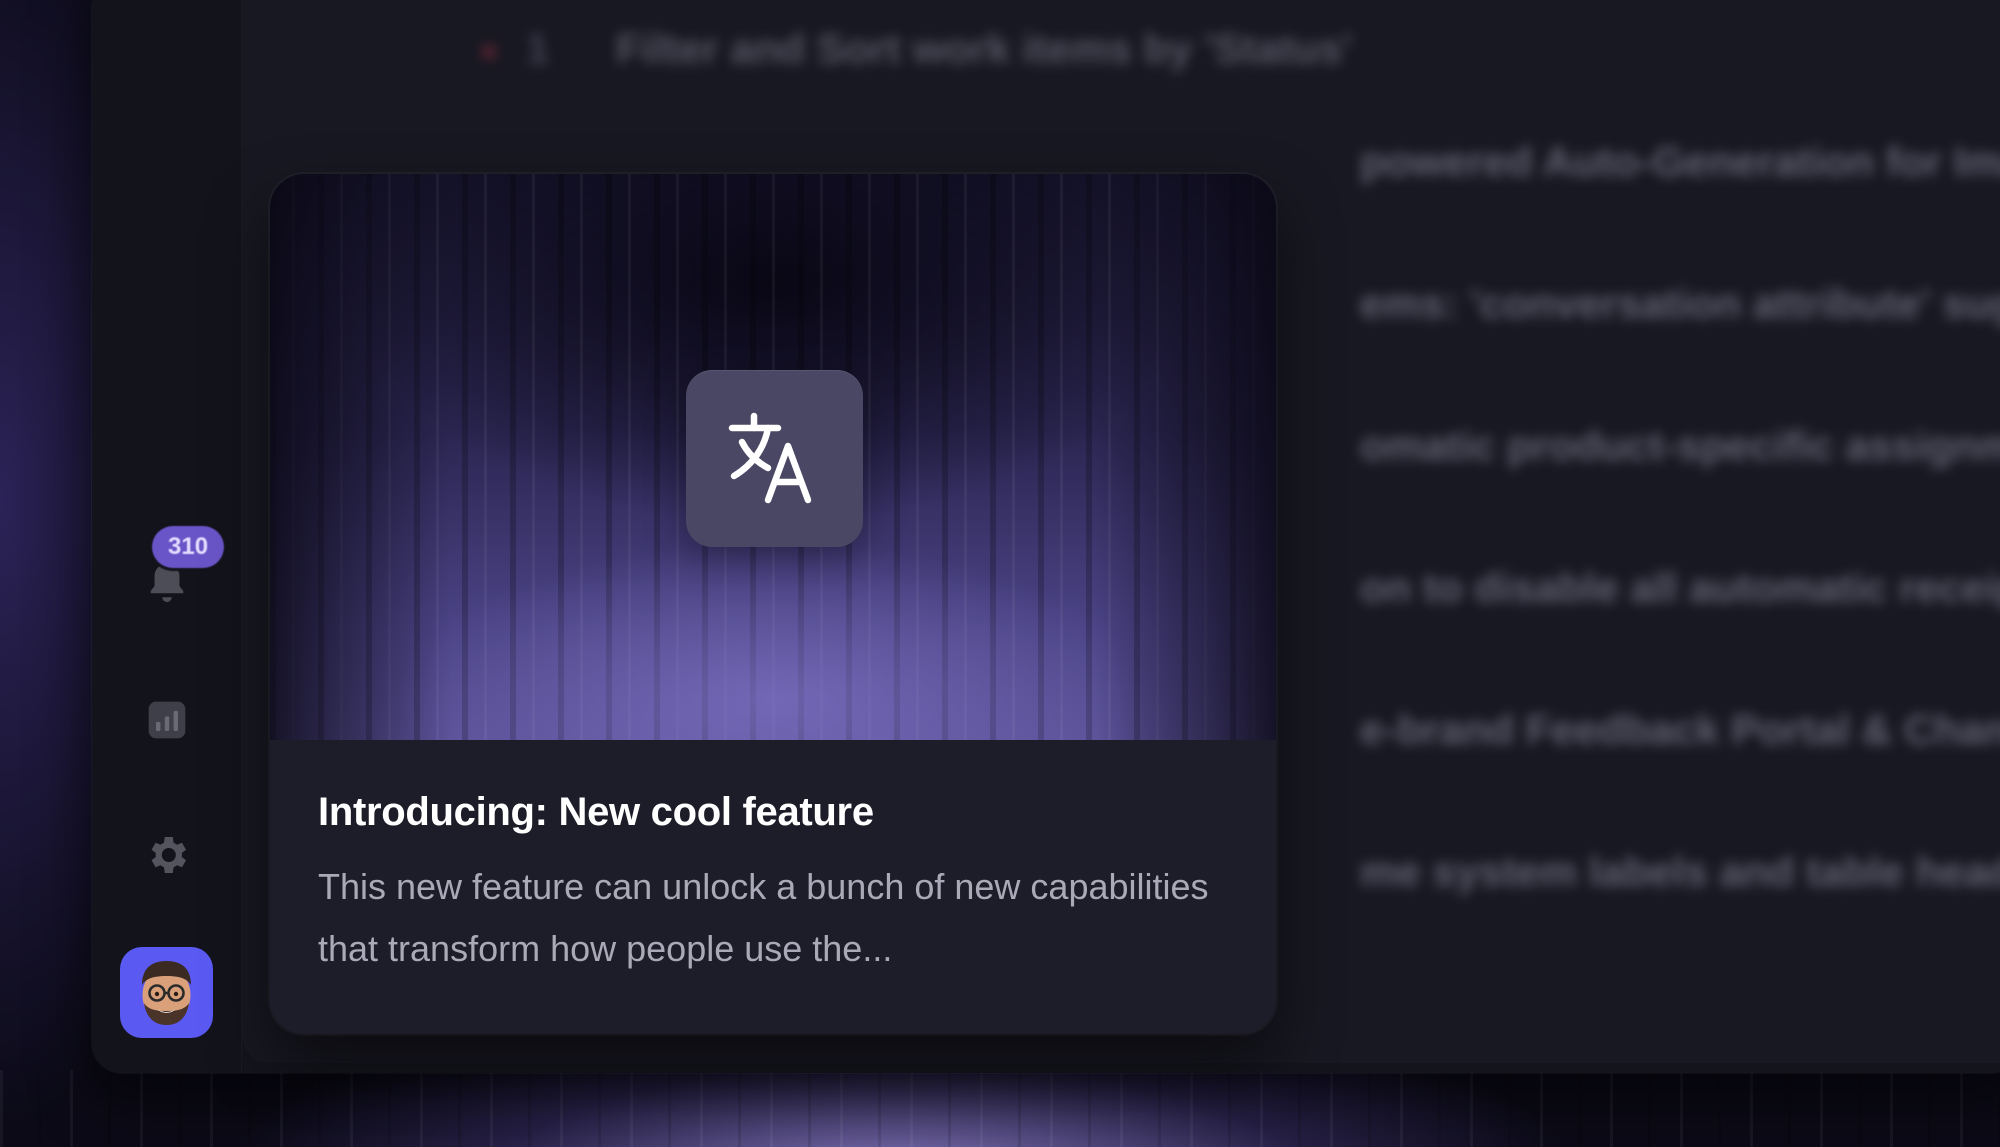  Describe the element at coordinates (1680, 730) in the screenshot. I see `list-item: e-brand Feedback Portal & Change` at that location.